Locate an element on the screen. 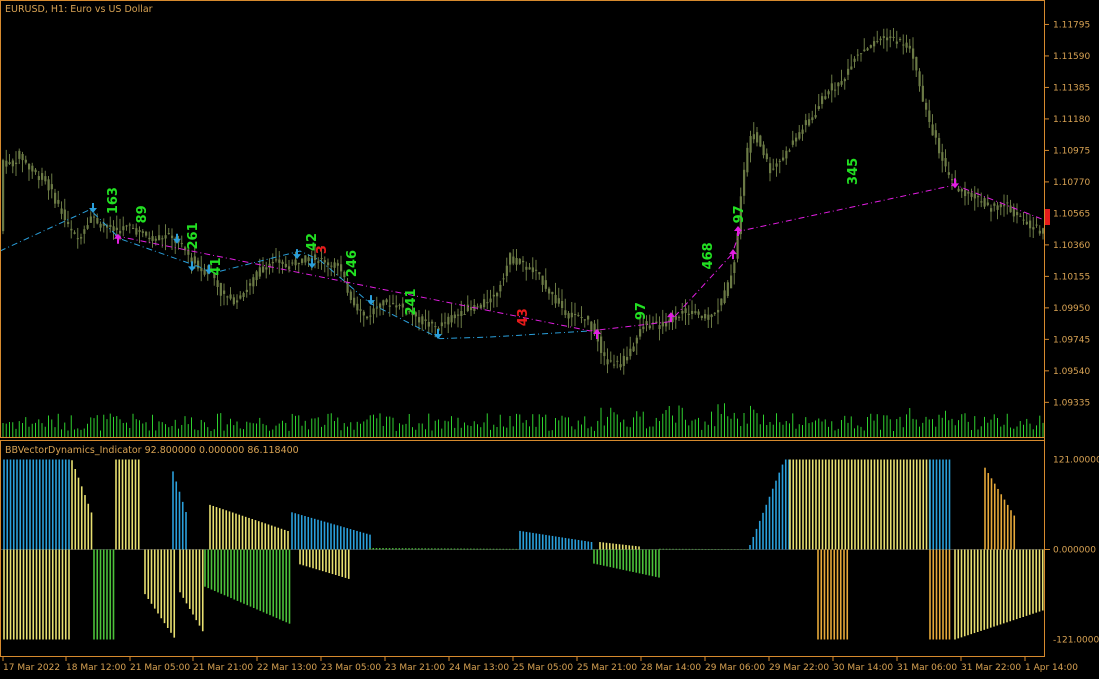 This screenshot has height=679, width=1099. swing-value-label: 261 is located at coordinates (193, 235).